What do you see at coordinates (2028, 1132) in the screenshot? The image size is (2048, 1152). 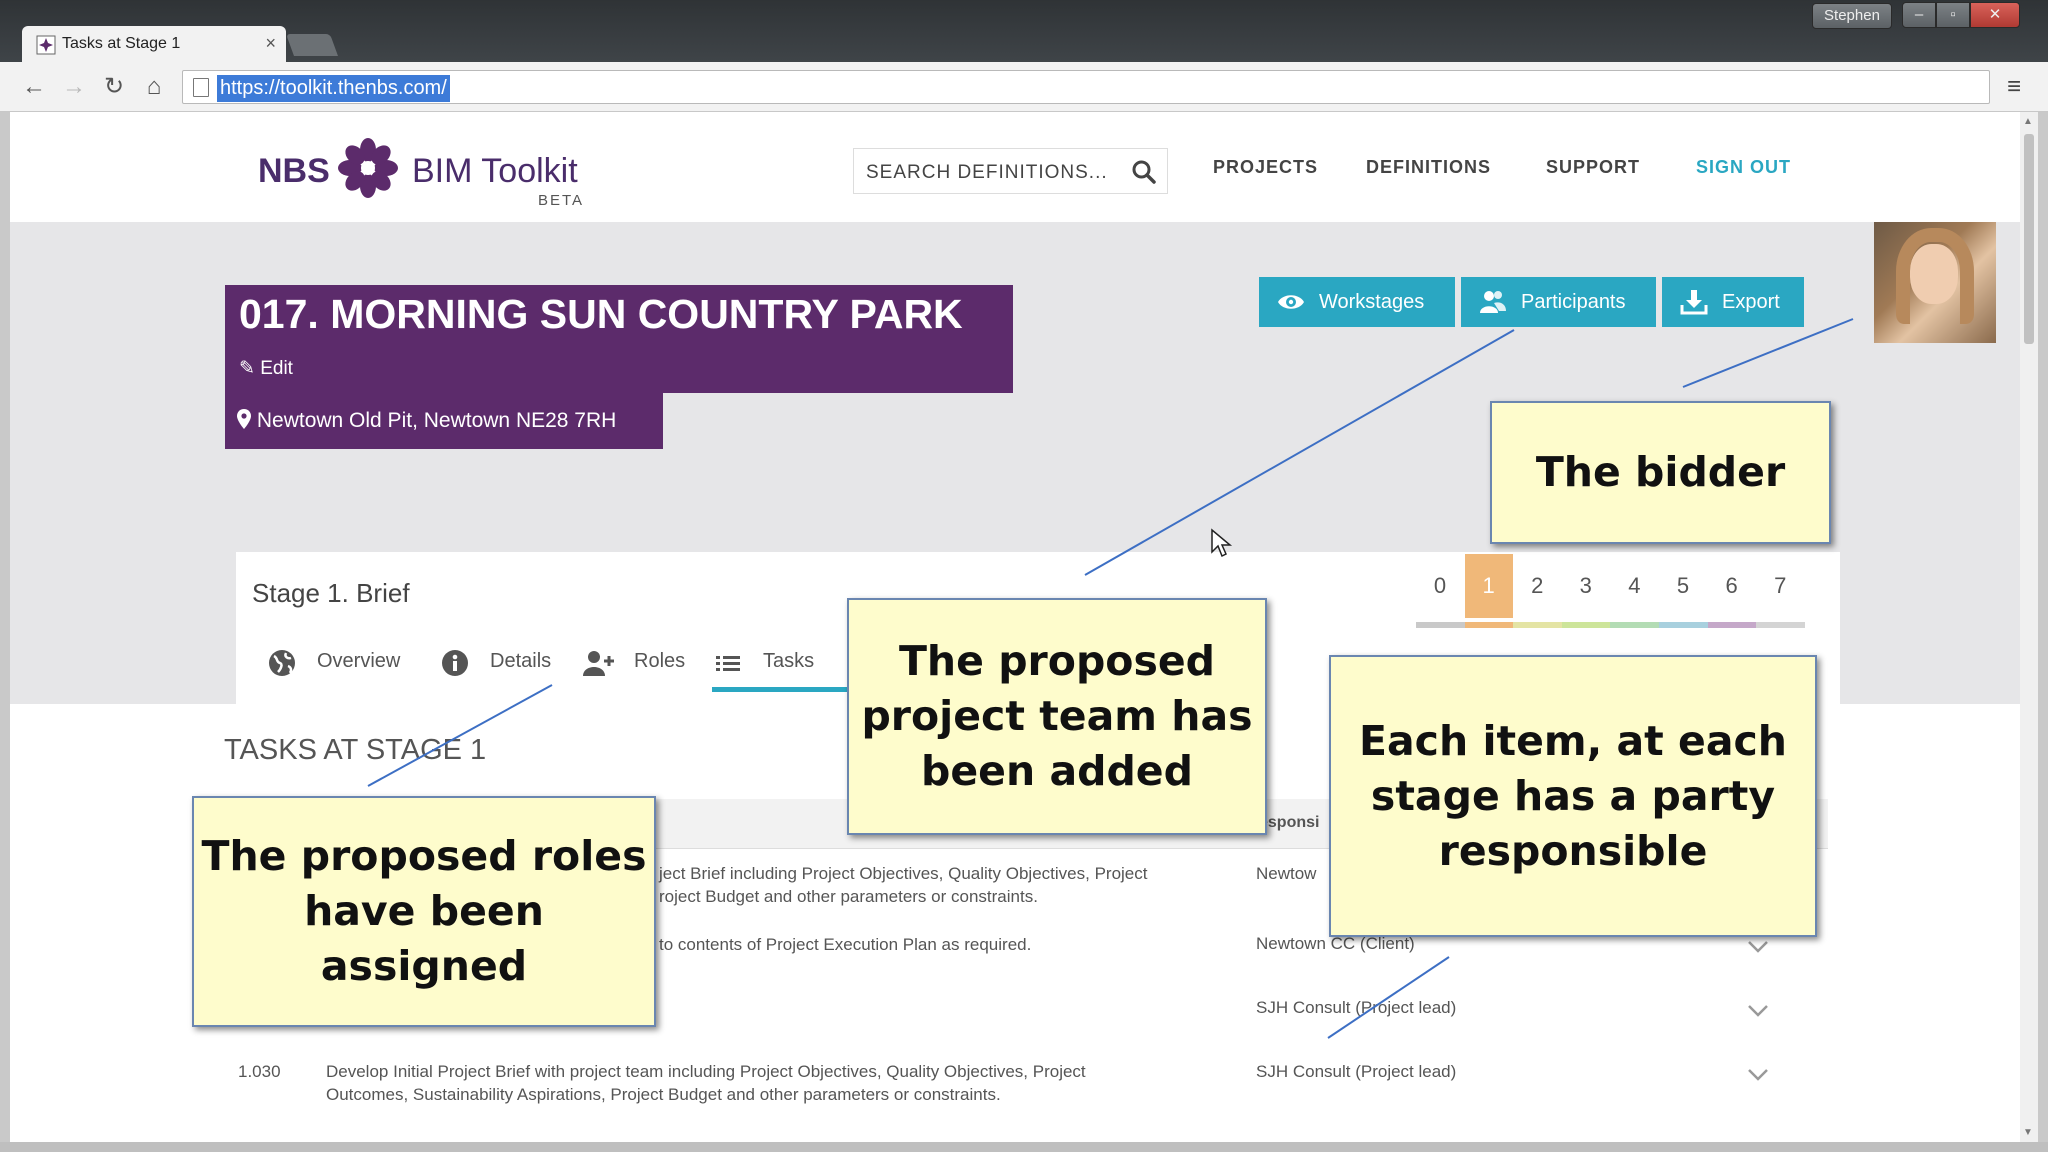 I see `scroll-down-icon: ▼` at bounding box center [2028, 1132].